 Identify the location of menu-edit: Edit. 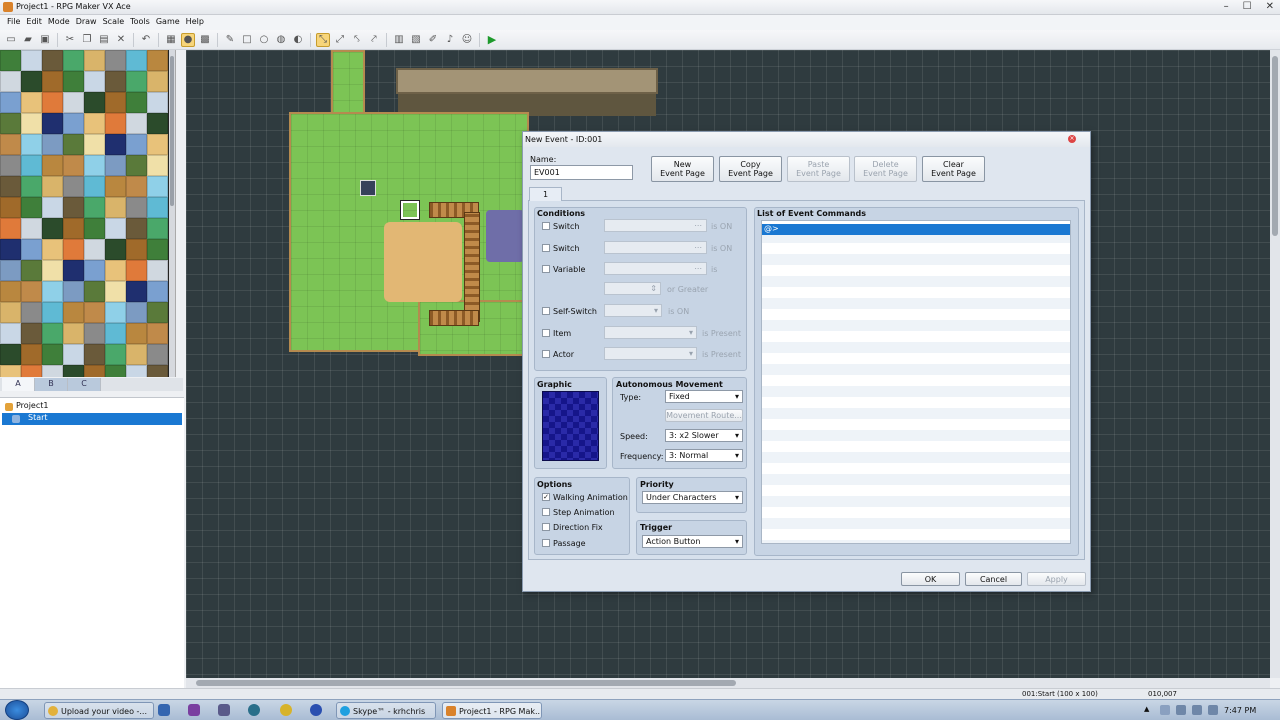
(36, 22).